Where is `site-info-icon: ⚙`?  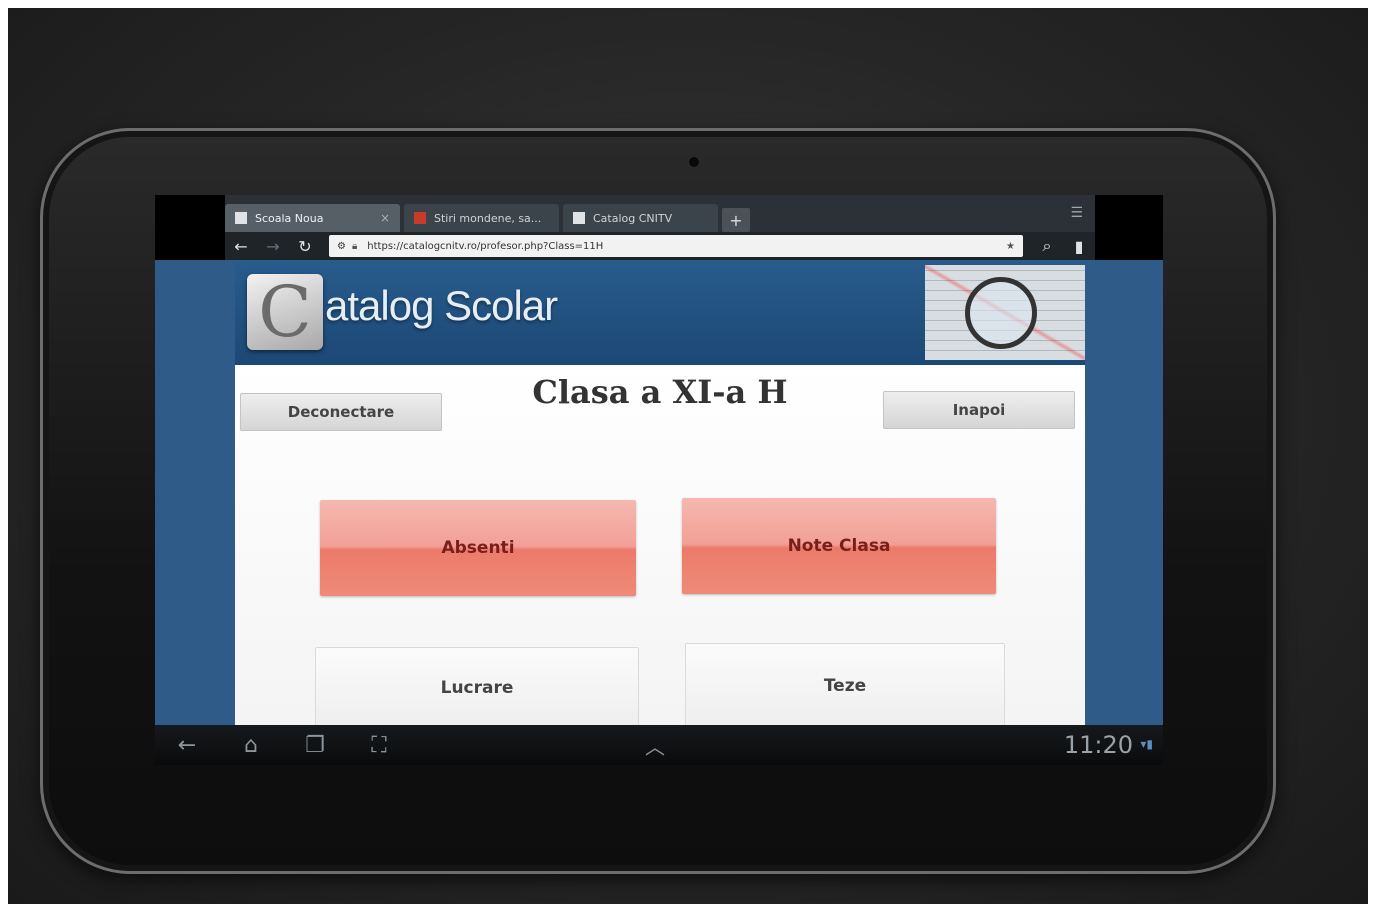
site-info-icon: ⚙ is located at coordinates (341, 246).